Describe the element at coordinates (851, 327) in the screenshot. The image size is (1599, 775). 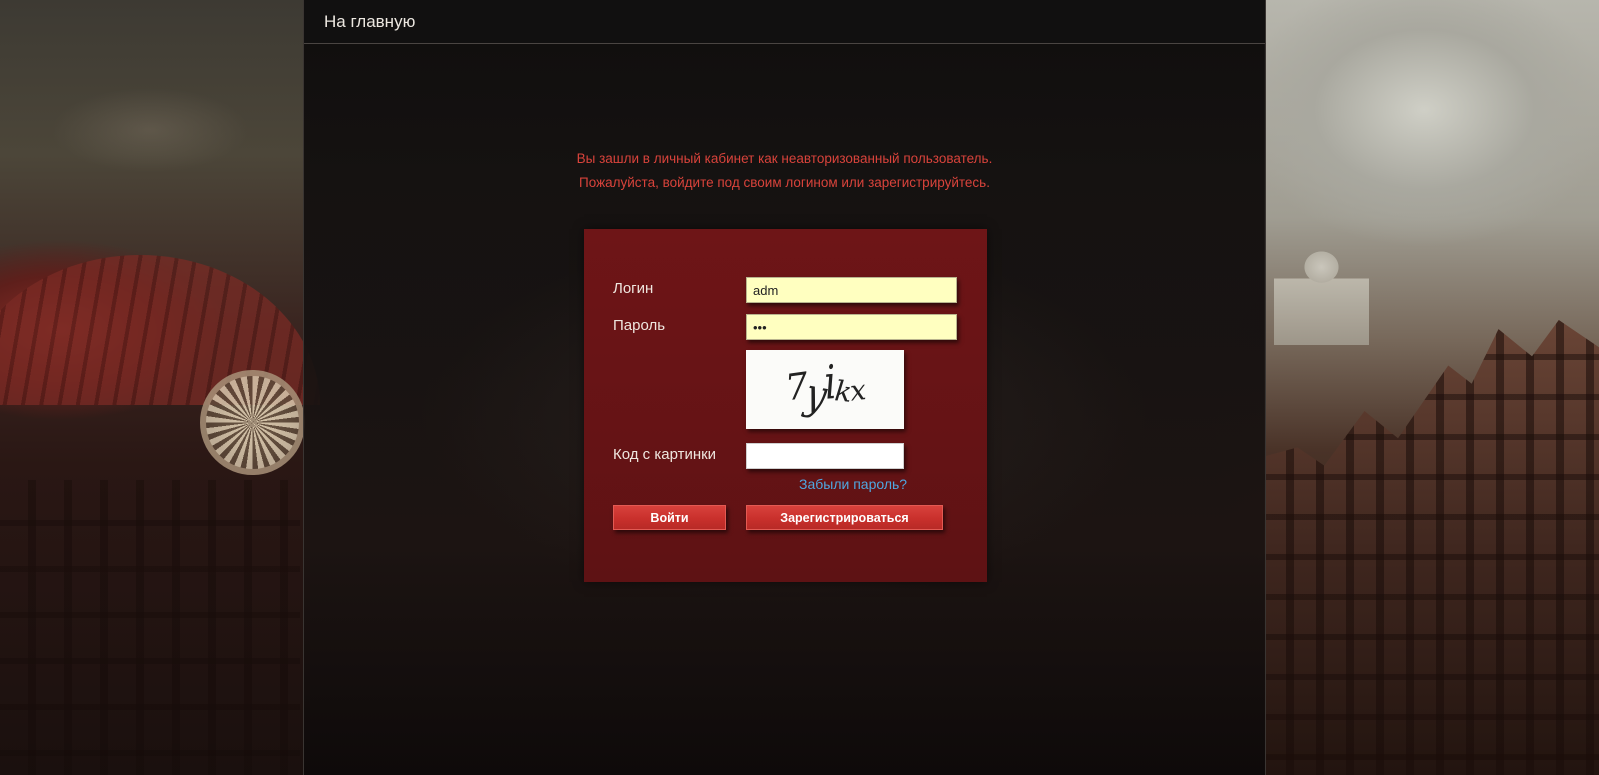
I see `password-input` at that location.